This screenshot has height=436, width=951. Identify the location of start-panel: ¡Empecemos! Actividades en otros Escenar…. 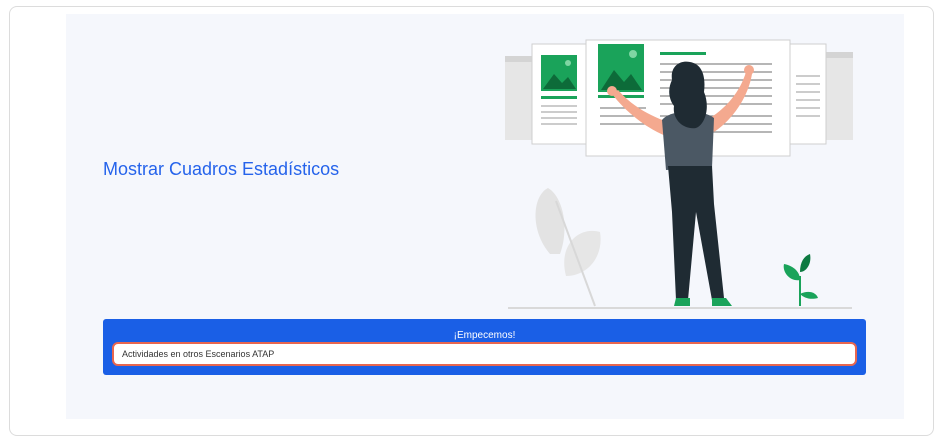
(484, 347).